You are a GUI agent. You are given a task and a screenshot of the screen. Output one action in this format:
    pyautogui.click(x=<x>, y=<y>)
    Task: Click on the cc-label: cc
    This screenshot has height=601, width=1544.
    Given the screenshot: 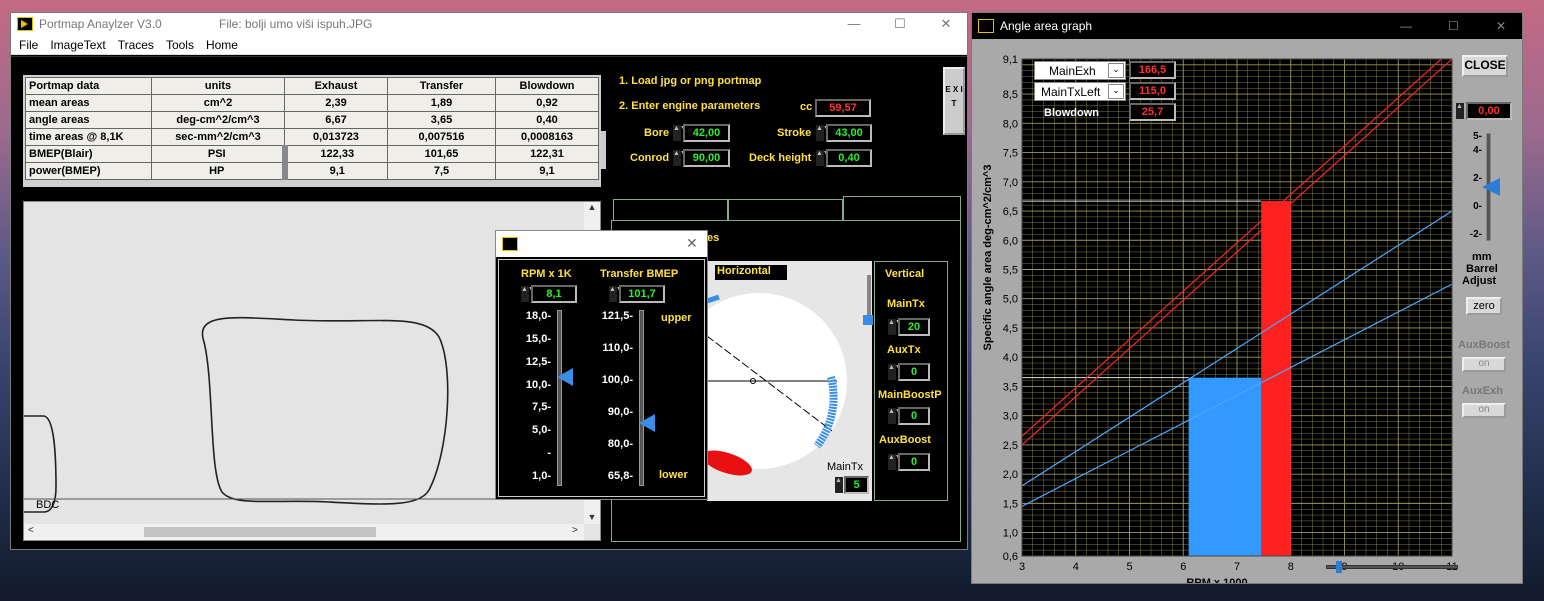 What is the action you would take?
    pyautogui.click(x=806, y=107)
    